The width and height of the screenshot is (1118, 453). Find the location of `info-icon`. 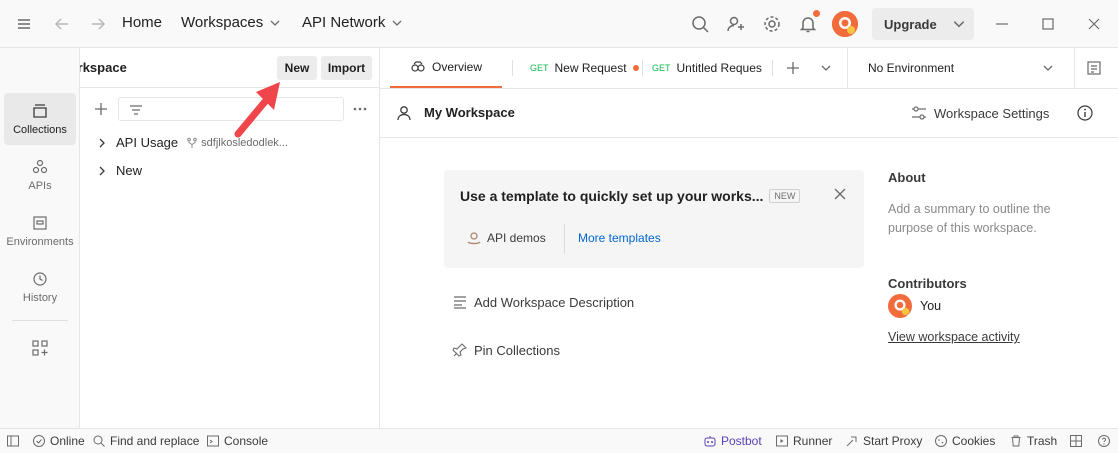

info-icon is located at coordinates (1085, 113).